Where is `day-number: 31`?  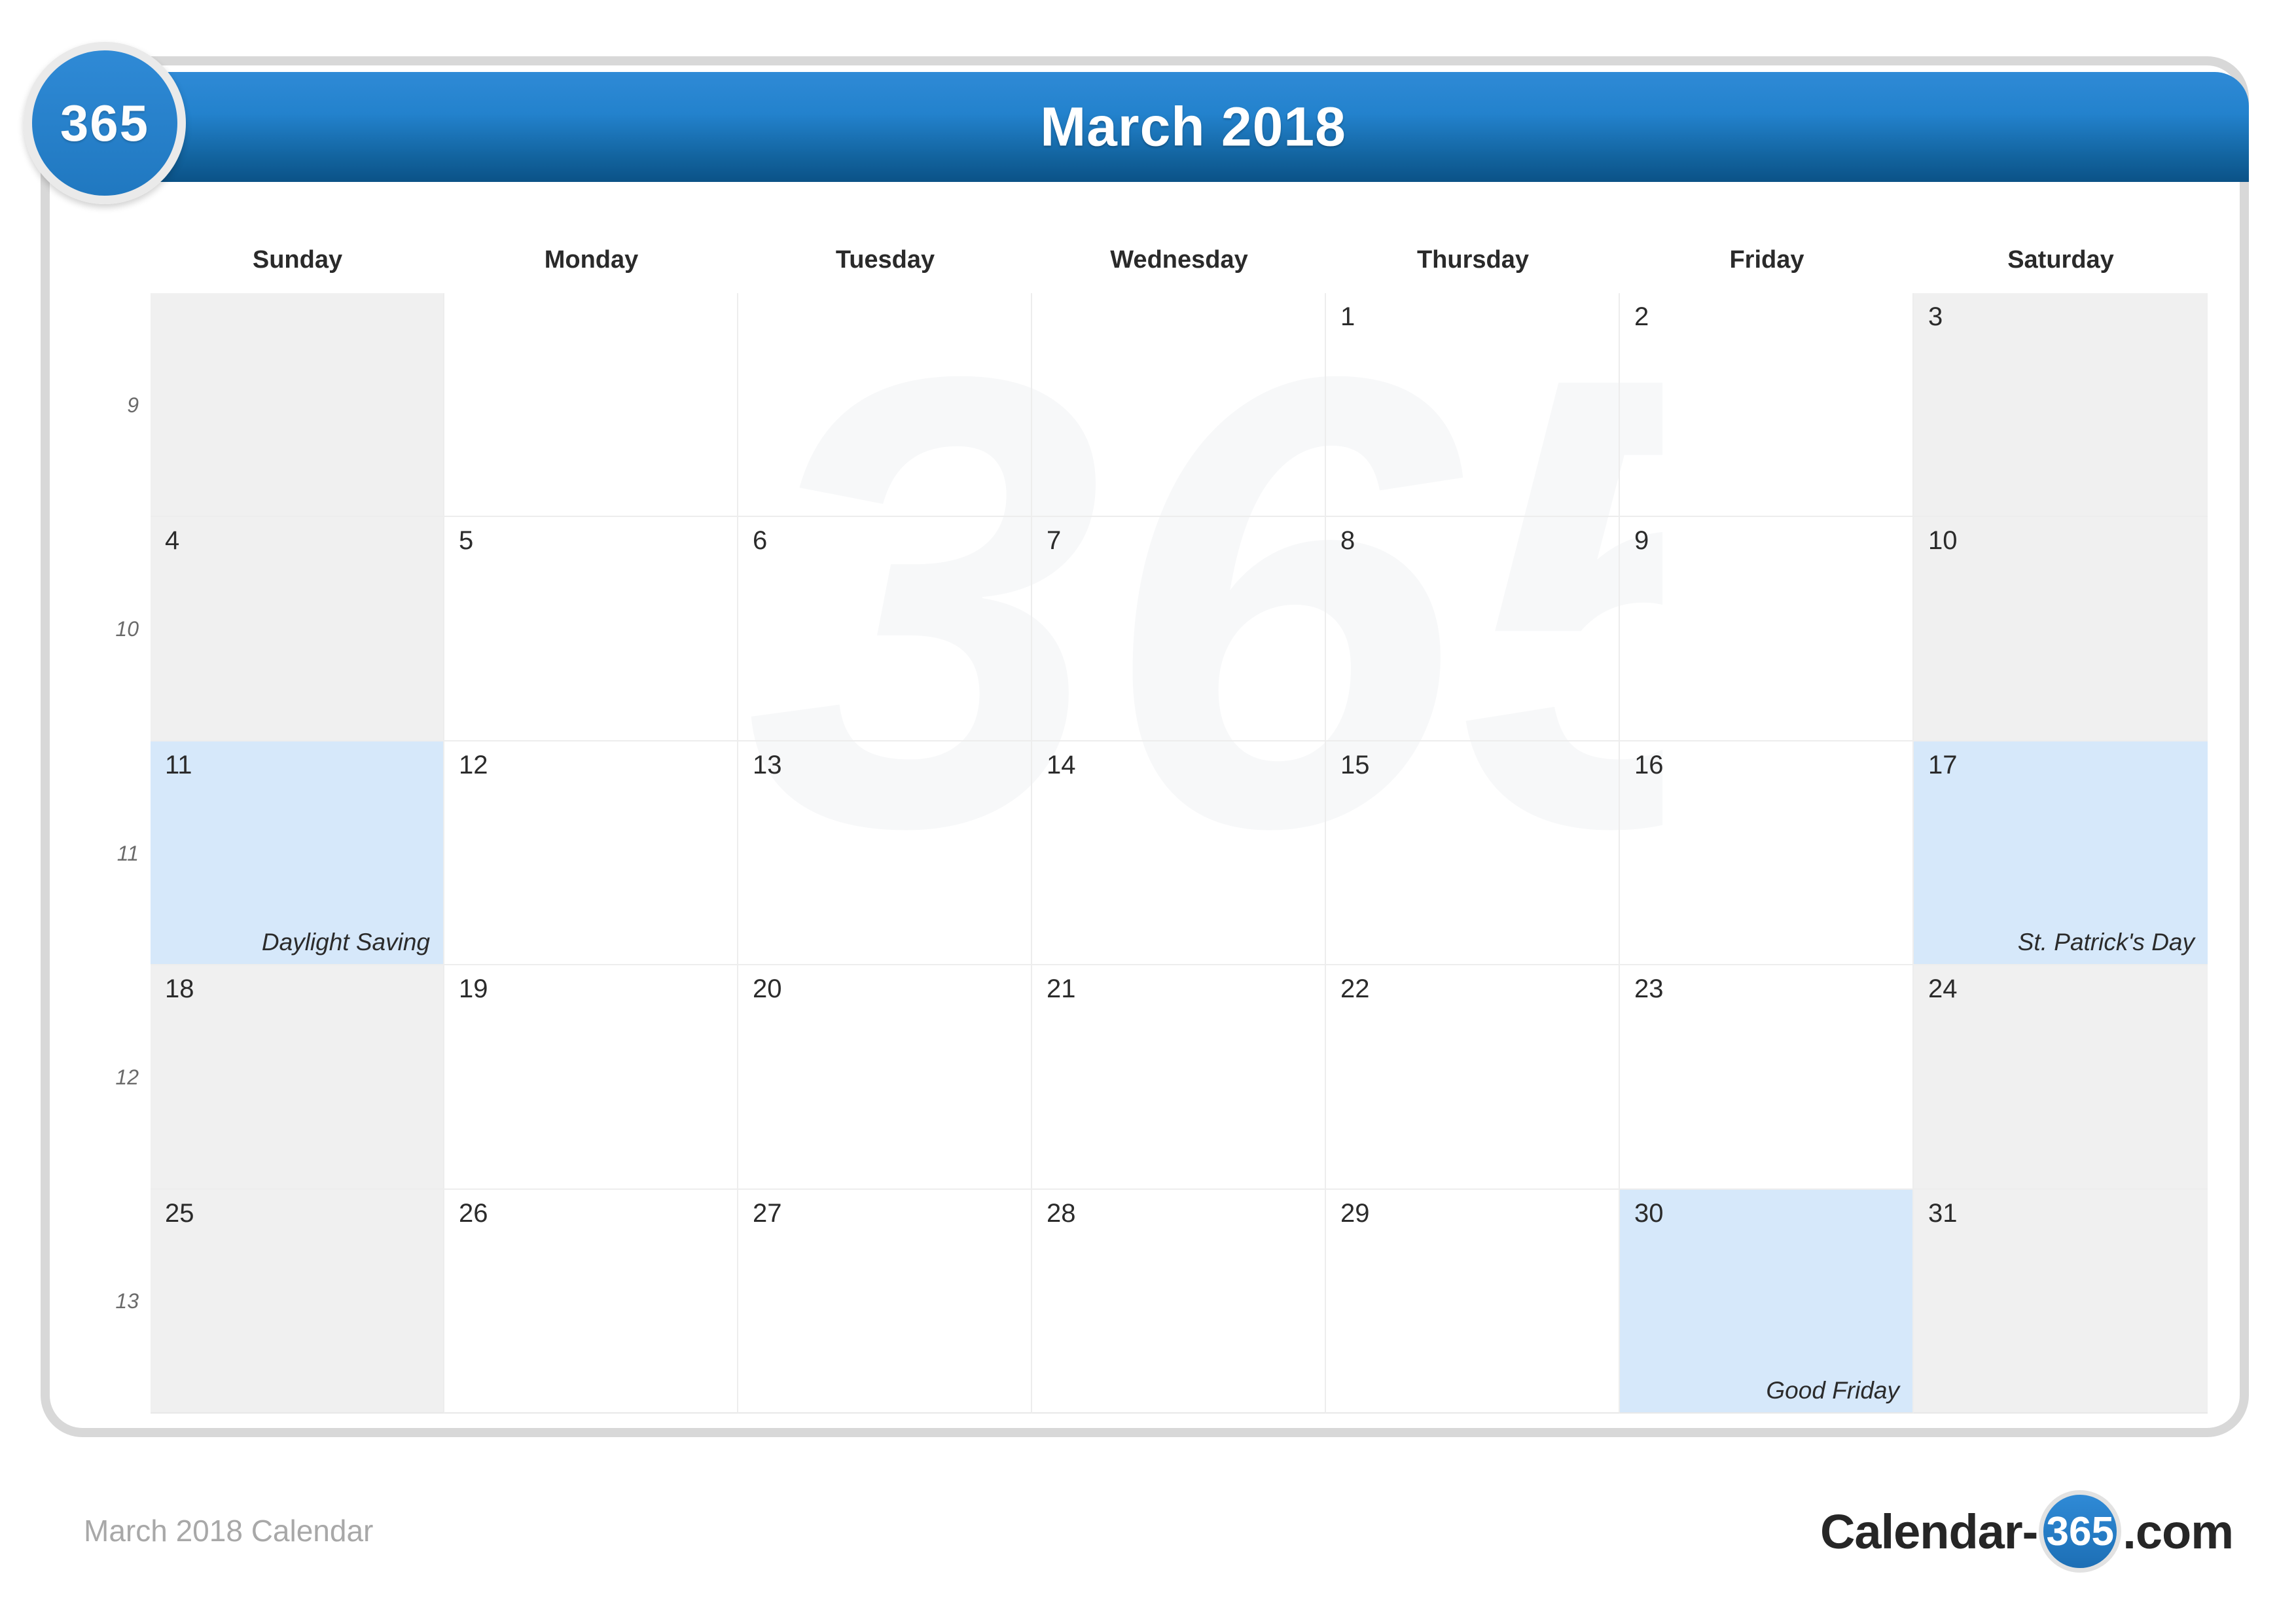 day-number: 31 is located at coordinates (1943, 1213).